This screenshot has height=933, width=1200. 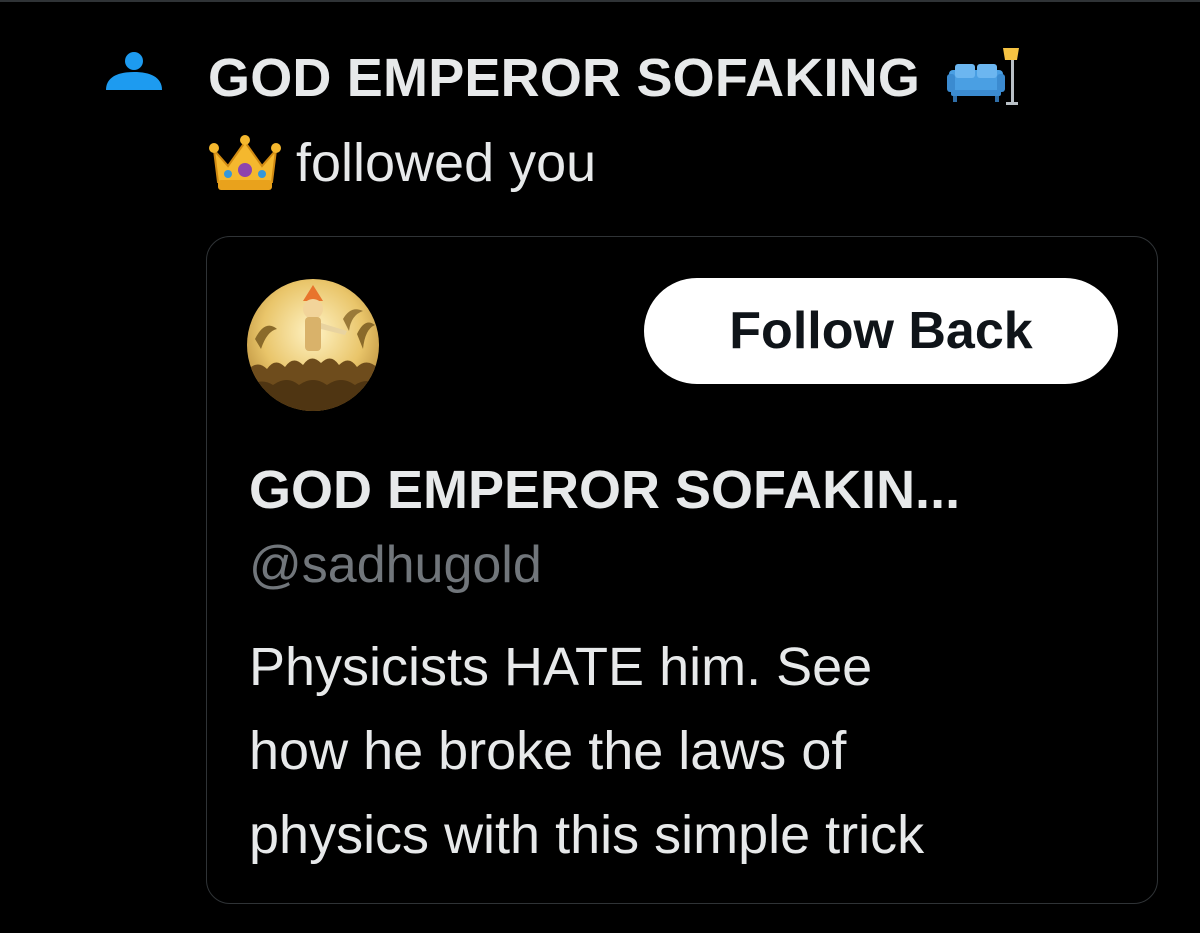 What do you see at coordinates (881, 331) in the screenshot?
I see `follow-back-button: Follow Back` at bounding box center [881, 331].